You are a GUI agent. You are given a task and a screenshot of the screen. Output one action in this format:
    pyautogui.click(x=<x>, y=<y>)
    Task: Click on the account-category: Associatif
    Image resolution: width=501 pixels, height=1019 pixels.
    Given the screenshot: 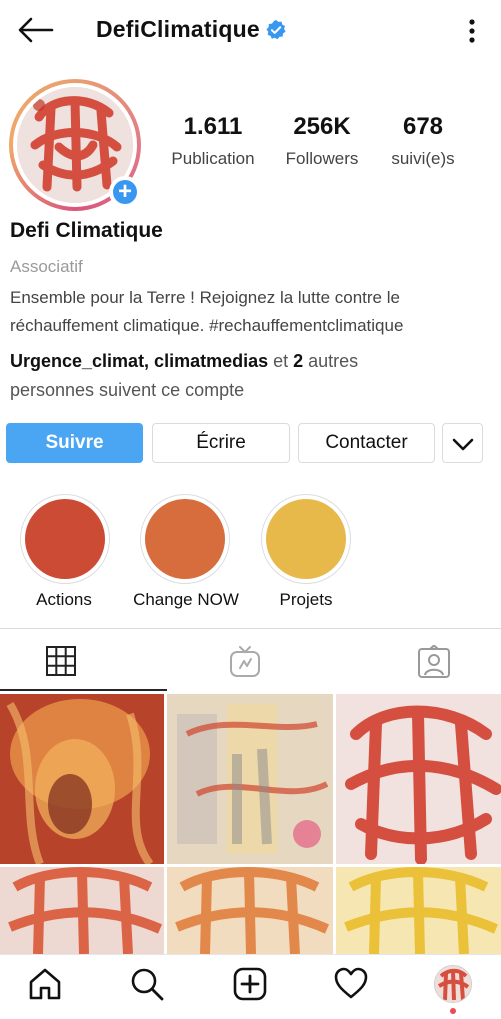 What is the action you would take?
    pyautogui.click(x=46, y=266)
    